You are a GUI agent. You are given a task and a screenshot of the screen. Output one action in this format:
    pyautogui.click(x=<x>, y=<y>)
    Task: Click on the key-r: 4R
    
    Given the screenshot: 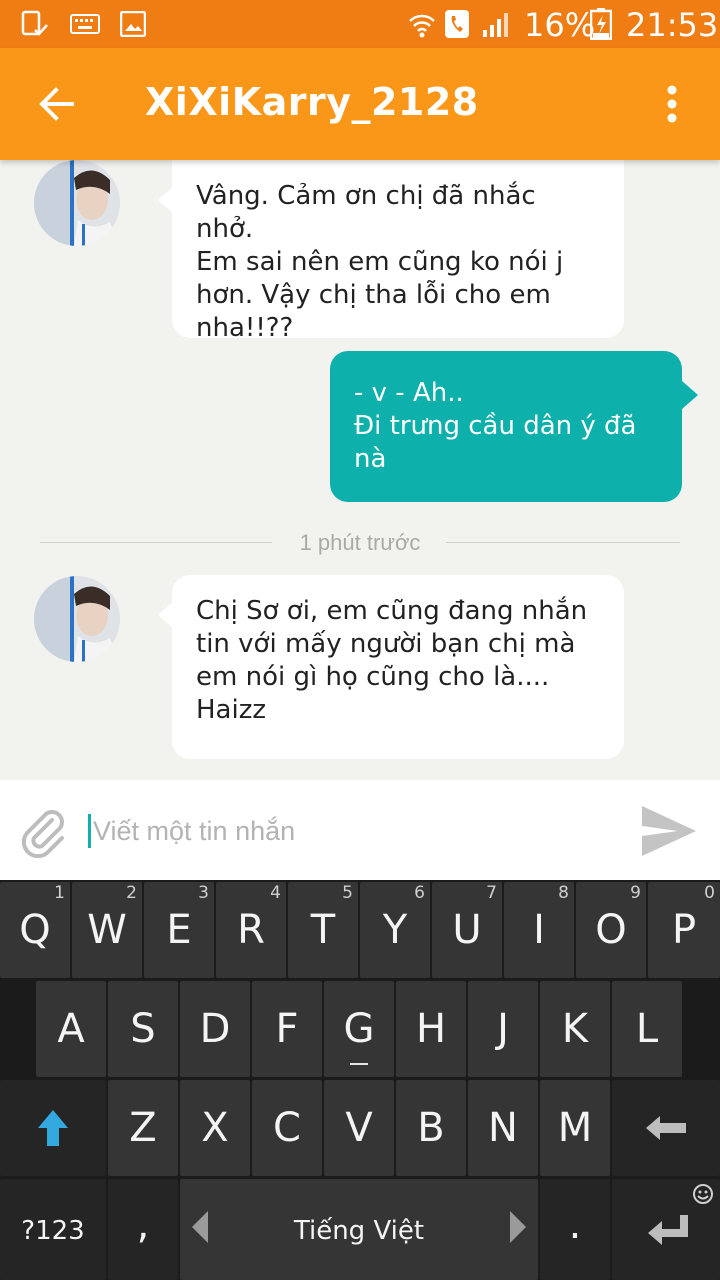 What is the action you would take?
    pyautogui.click(x=251, y=930)
    